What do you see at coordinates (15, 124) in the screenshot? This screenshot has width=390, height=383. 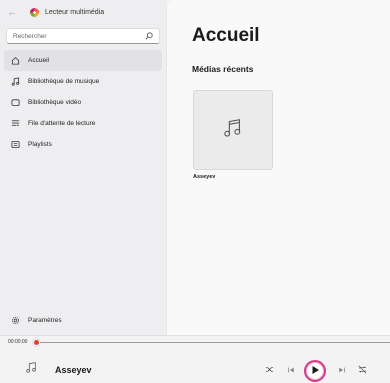 I see `queue-icon` at bounding box center [15, 124].